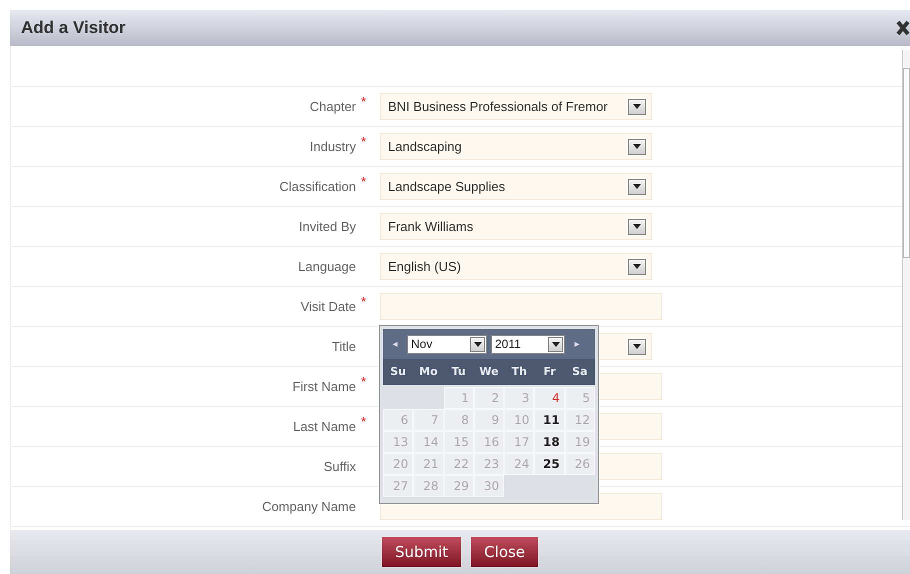 This screenshot has height=574, width=910. What do you see at coordinates (398, 486) in the screenshot?
I see `calendar-day: 27` at bounding box center [398, 486].